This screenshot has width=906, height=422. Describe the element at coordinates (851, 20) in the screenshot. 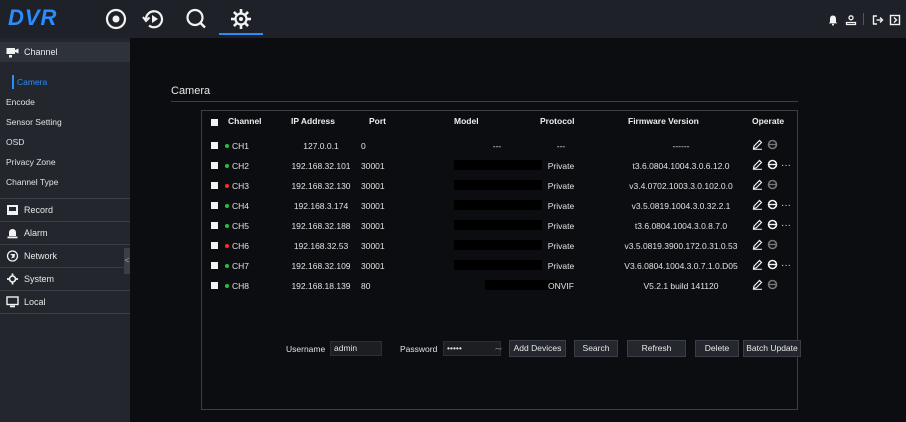

I see `user-icon` at that location.